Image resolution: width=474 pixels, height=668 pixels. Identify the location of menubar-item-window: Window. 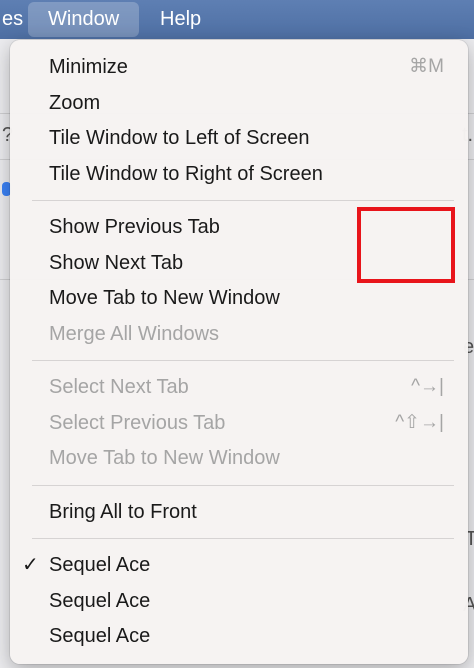
(84, 19).